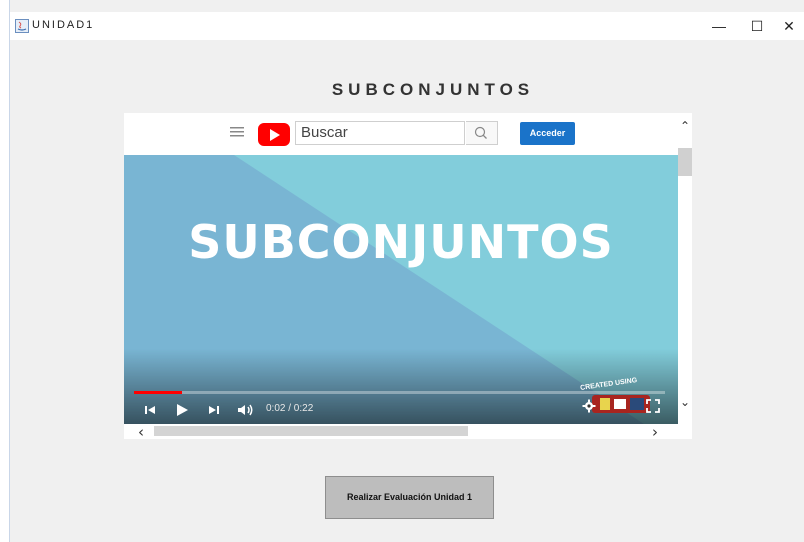 Image resolution: width=804 pixels, height=542 pixels. I want to click on search-icon, so click(480, 132).